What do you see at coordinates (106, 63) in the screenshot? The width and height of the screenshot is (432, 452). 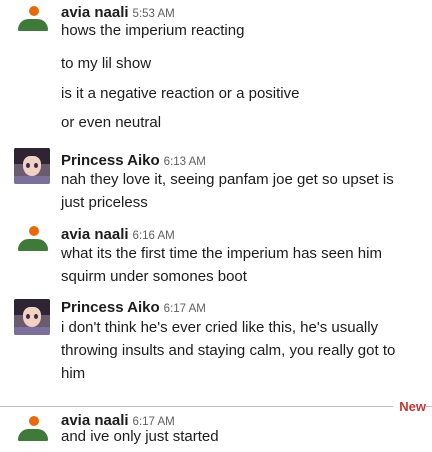 I see `message-text: to my lil show` at bounding box center [106, 63].